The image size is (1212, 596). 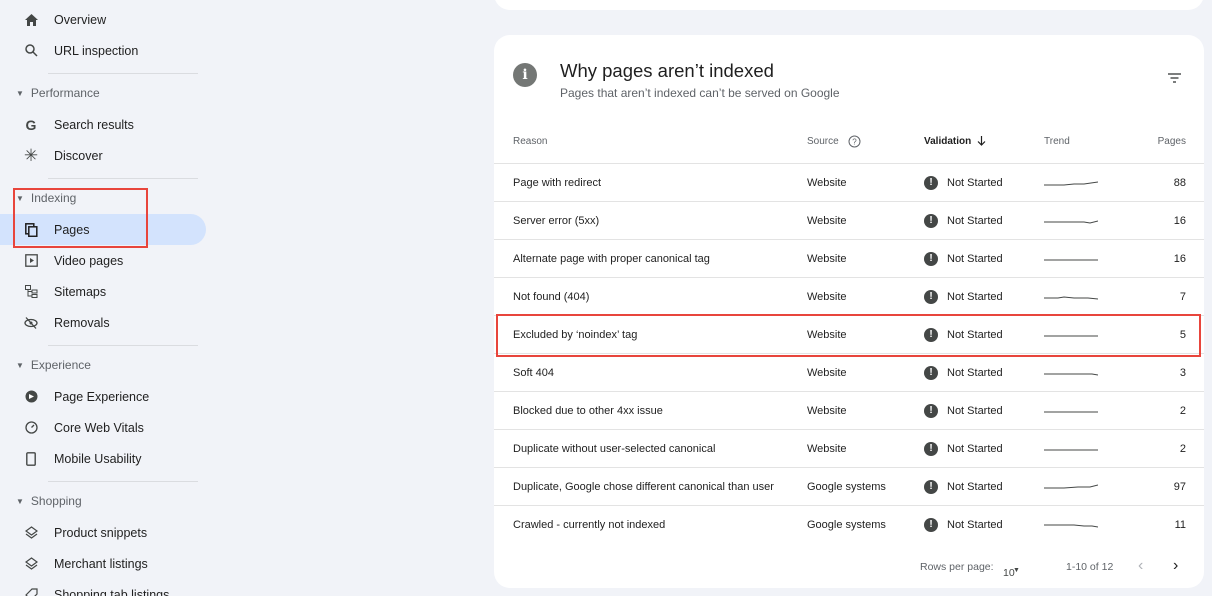 I want to click on col-pages: Pages, so click(x=1172, y=141).